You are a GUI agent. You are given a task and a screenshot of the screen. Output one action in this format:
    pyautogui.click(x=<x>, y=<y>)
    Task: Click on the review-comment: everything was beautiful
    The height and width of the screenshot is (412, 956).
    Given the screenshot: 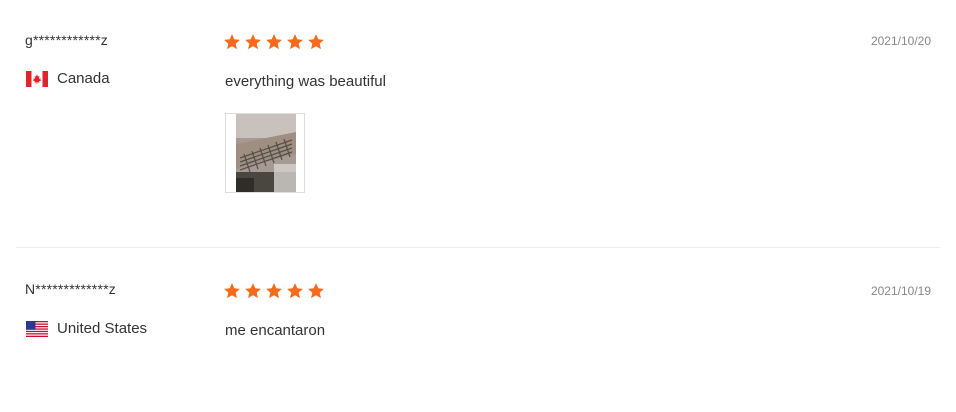 What is the action you would take?
    pyautogui.click(x=305, y=81)
    